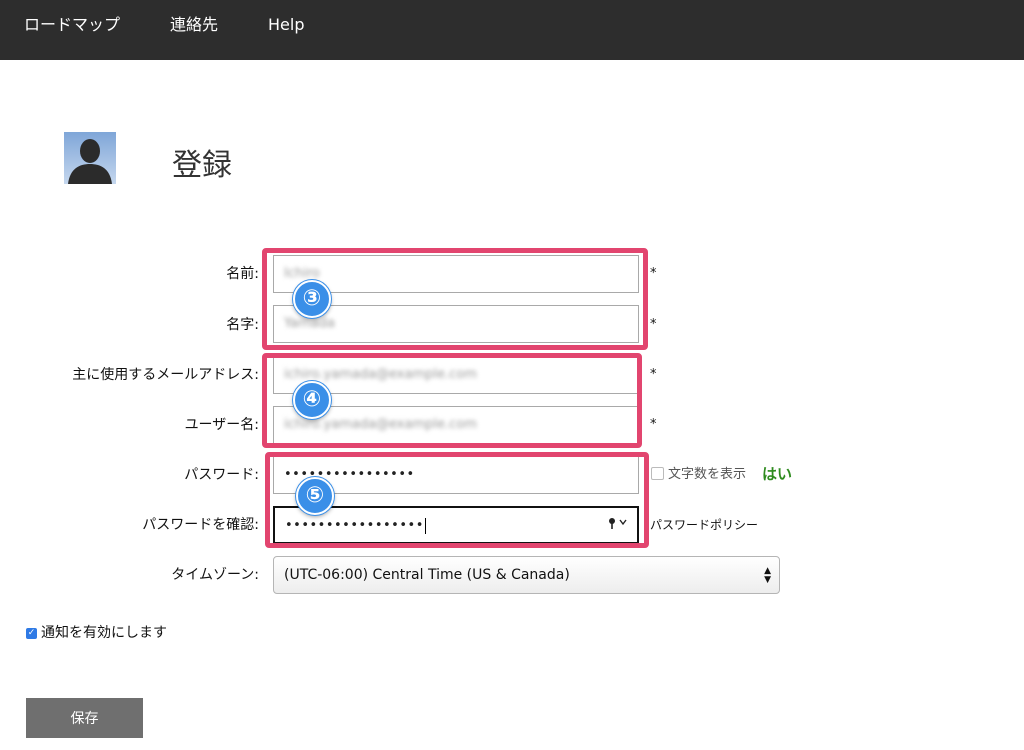 The height and width of the screenshot is (750, 1024). I want to click on email-value: ichiro.yamada@example.com, so click(380, 374).